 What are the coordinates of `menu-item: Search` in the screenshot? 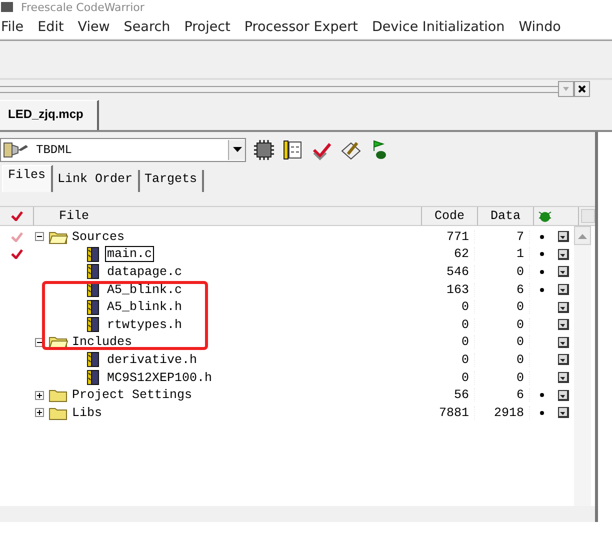 It's located at (147, 26).